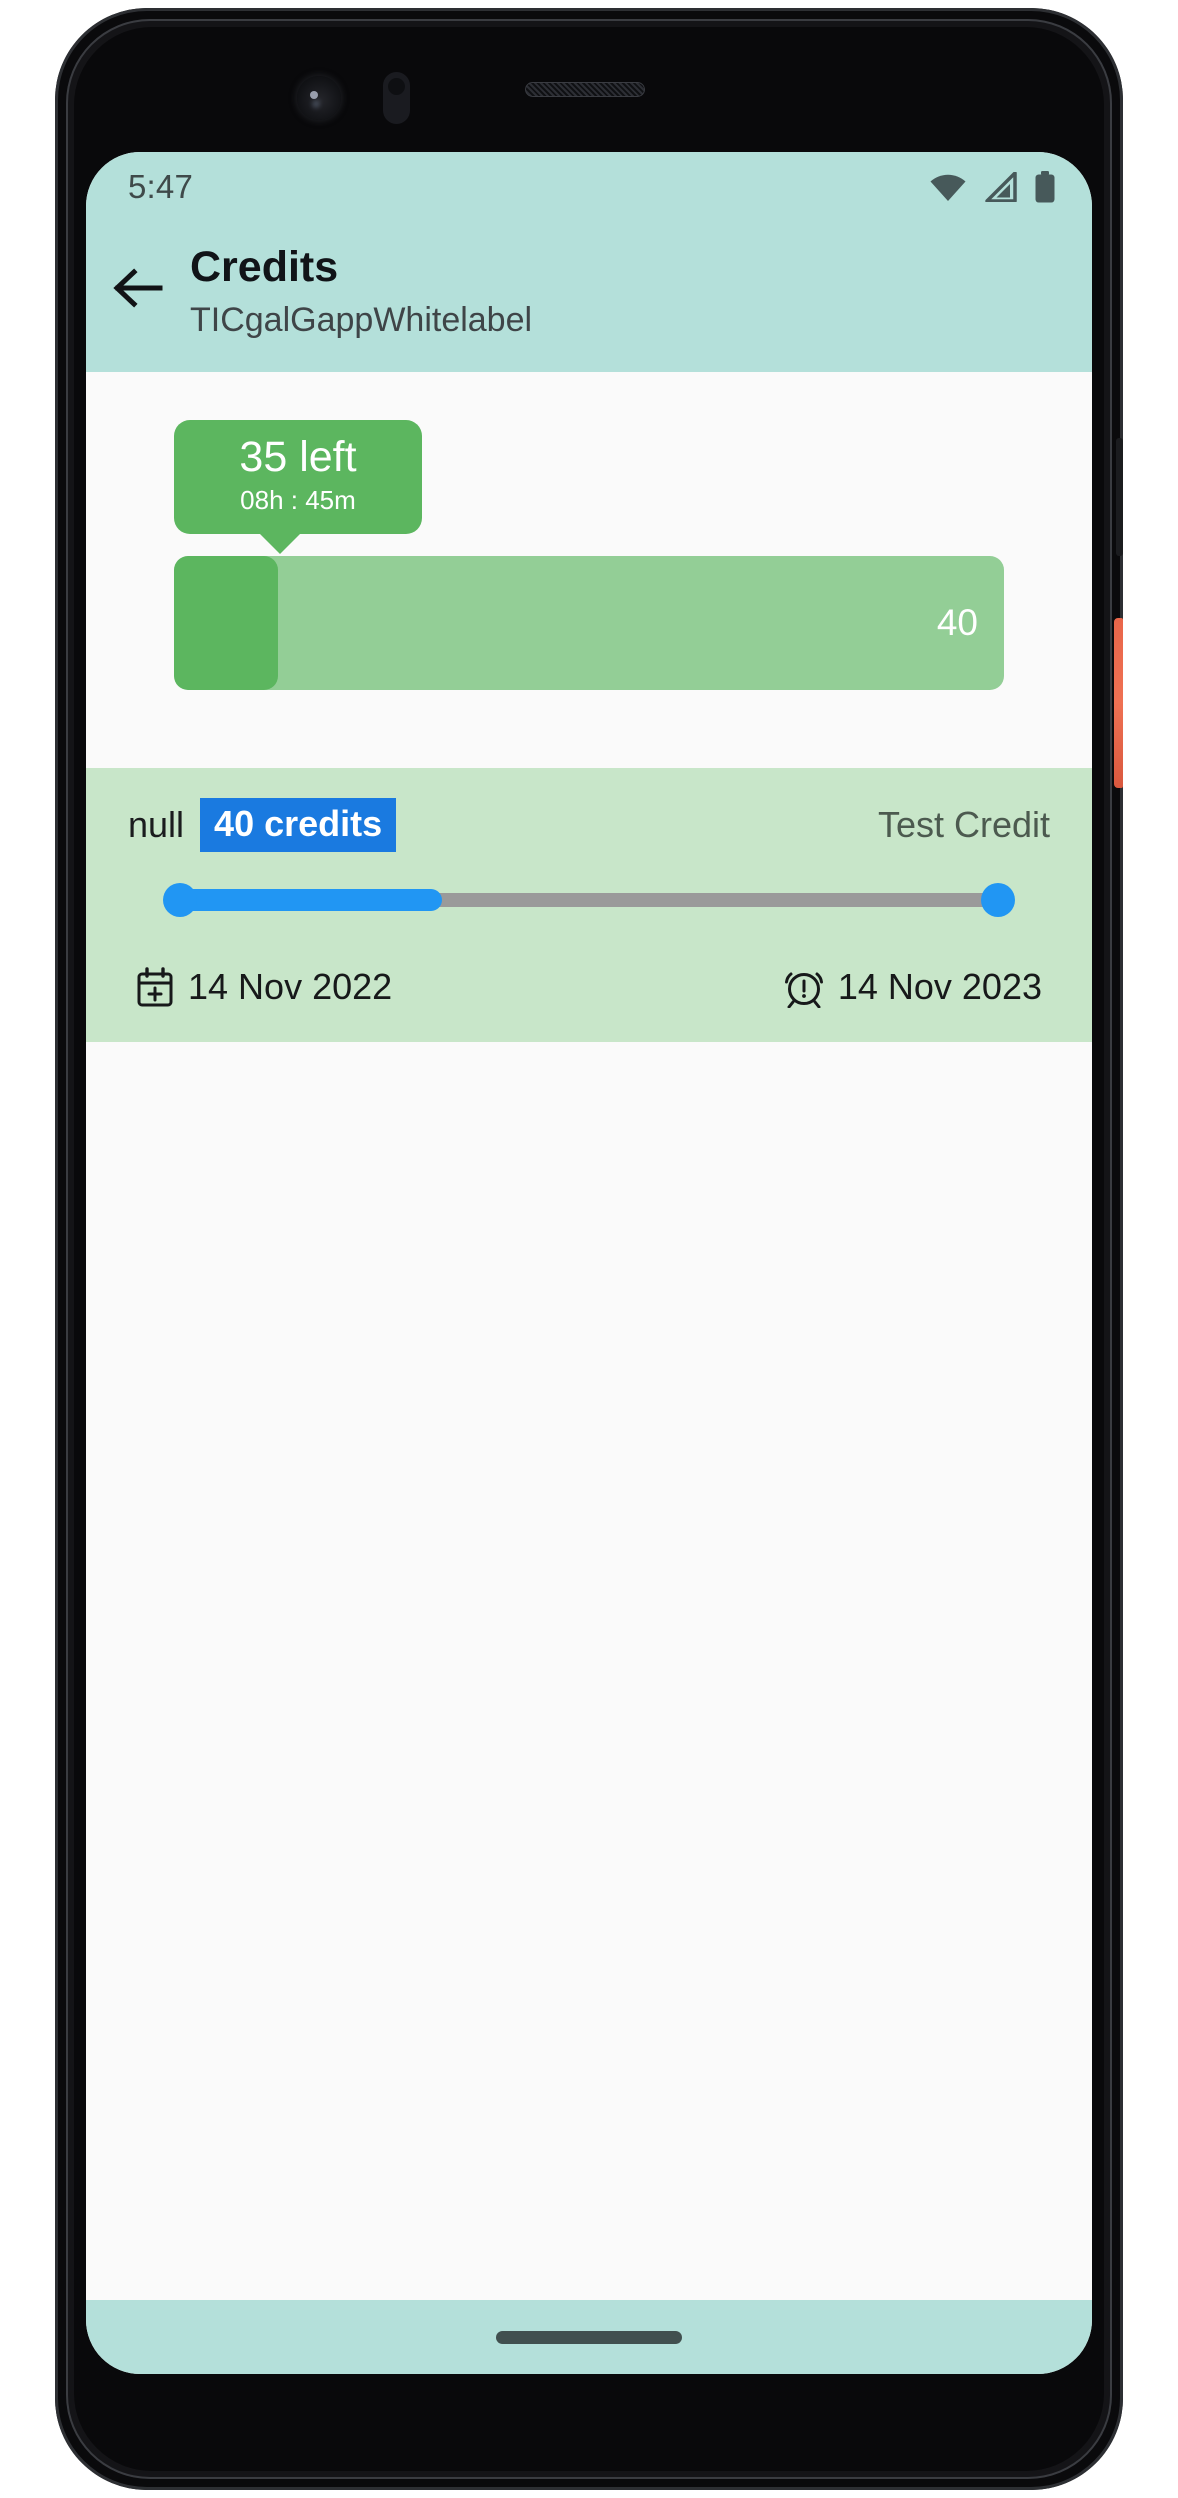 This screenshot has height=2498, width=1178. I want to click on credits-total-label: 40, so click(957, 623).